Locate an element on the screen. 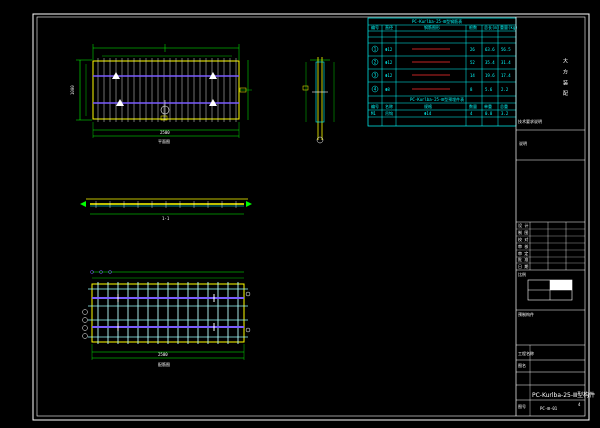 This screenshot has height=428, width=600. svg-text: 63.6 is located at coordinates (490, 49).